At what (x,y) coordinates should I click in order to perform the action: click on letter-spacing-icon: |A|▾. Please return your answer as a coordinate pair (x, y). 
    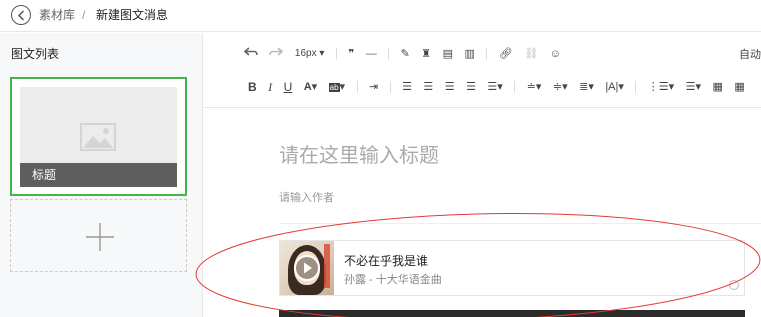
    Looking at the image, I should click on (614, 87).